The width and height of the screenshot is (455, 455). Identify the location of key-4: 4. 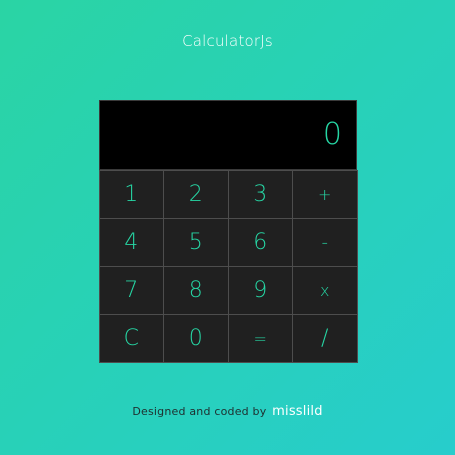
(131, 242).